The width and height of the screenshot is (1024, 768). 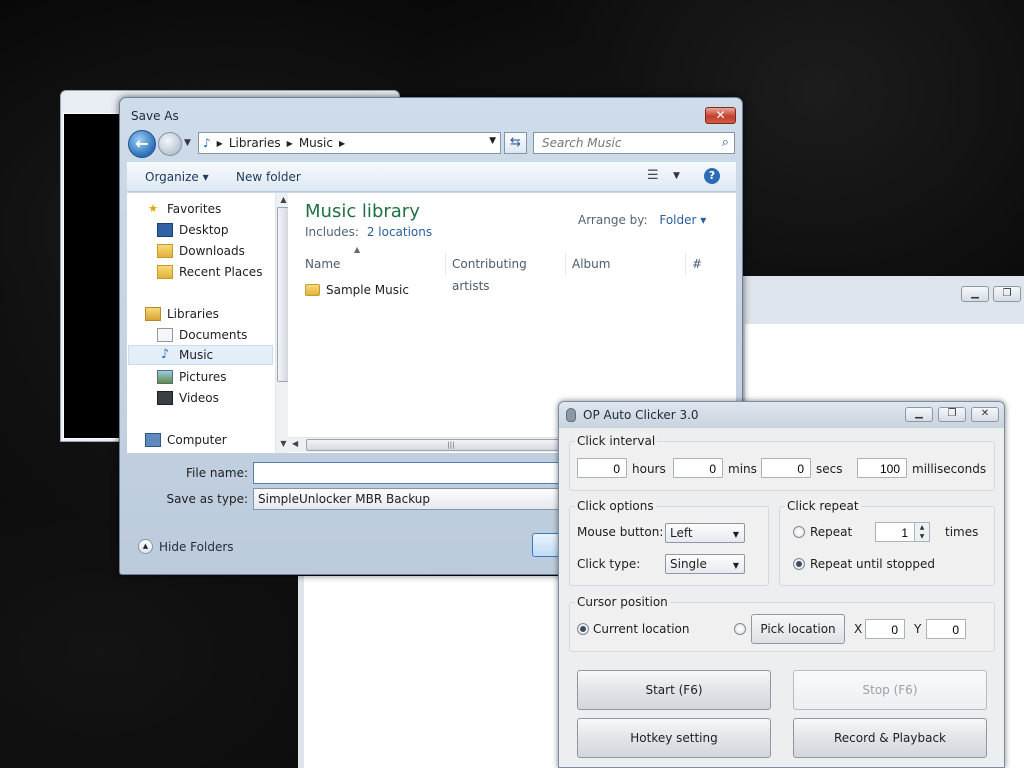 I want to click on mouse-button-label: Mouse button:, so click(x=620, y=532).